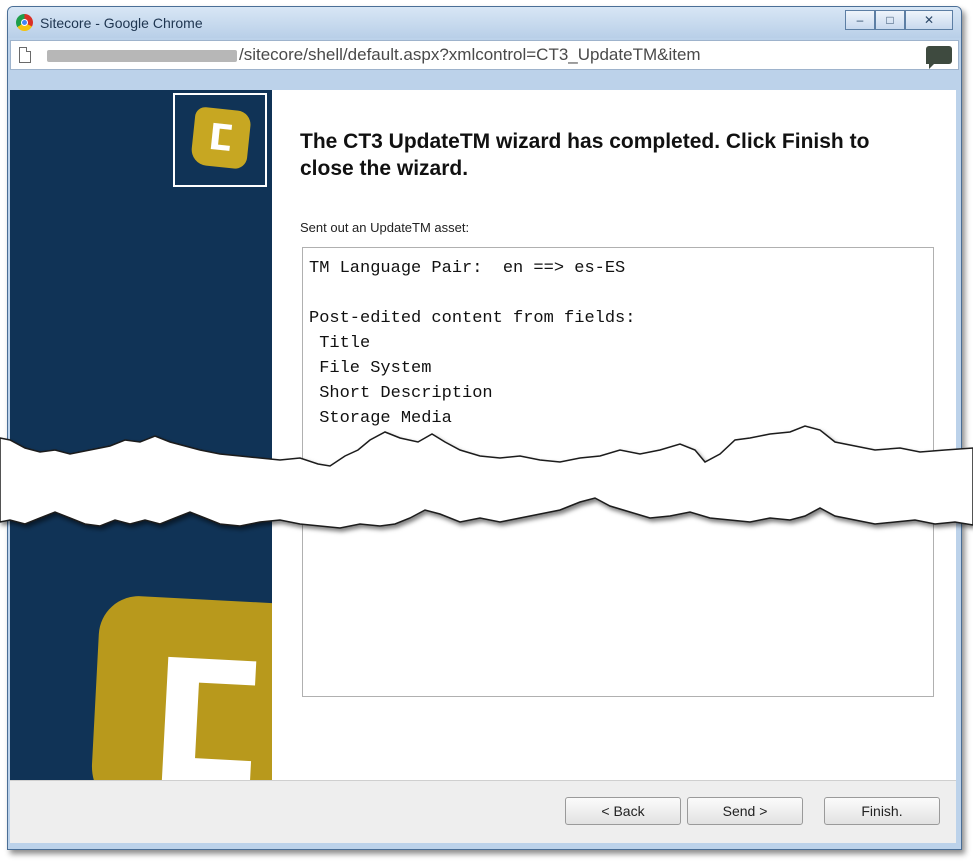 The width and height of the screenshot is (973, 865). Describe the element at coordinates (623, 811) in the screenshot. I see `back-button: < Back` at that location.